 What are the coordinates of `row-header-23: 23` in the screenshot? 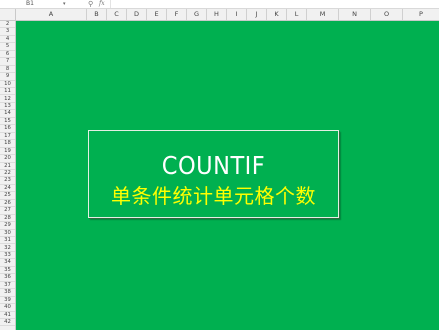 It's located at (7, 181).